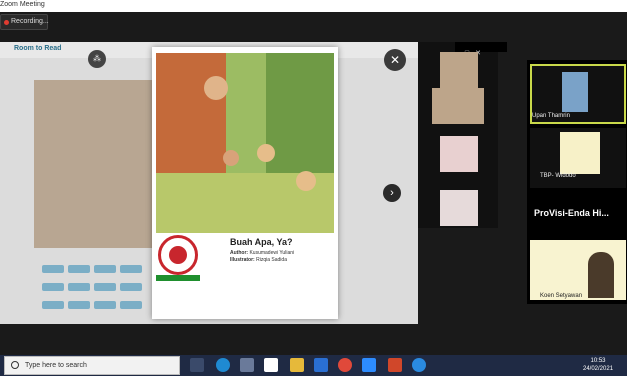 The width and height of the screenshot is (627, 376). I want to click on clock-date: 24/02/2021, so click(598, 369).